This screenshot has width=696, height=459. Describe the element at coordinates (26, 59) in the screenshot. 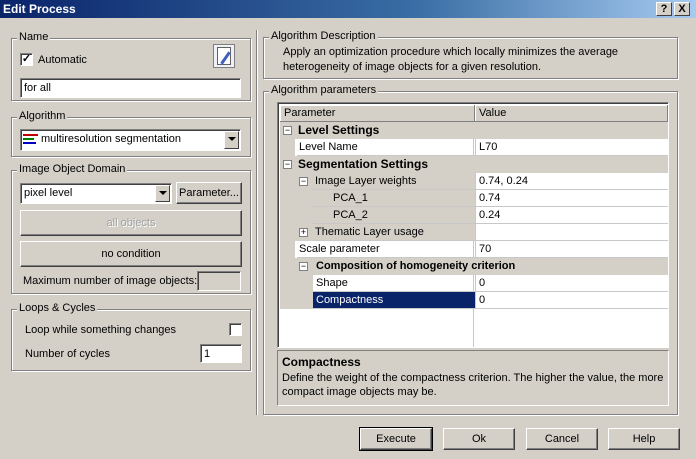

I see `automatic-checkbox: ✓` at that location.